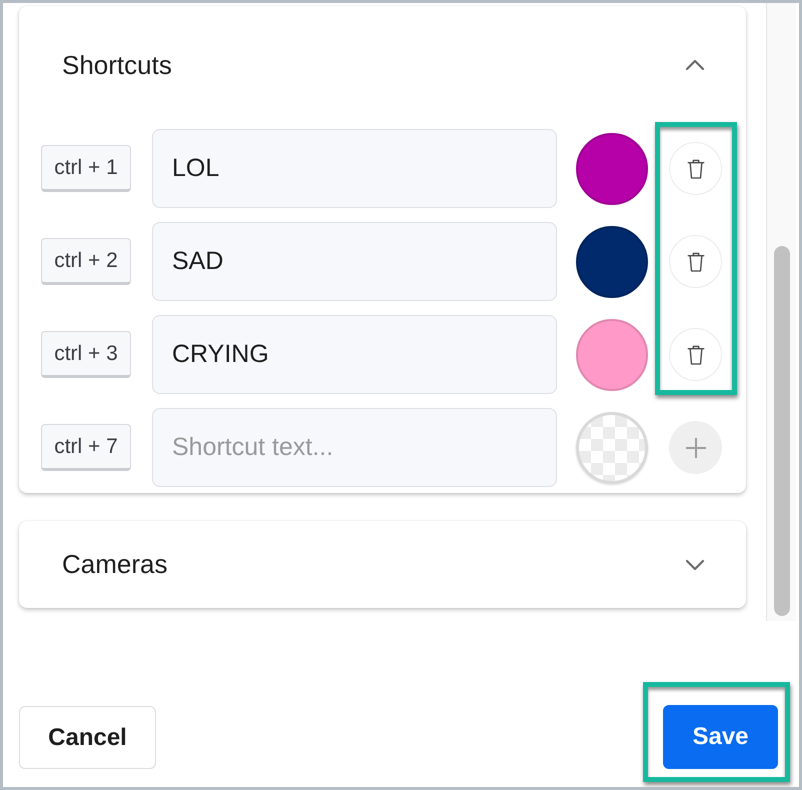 The image size is (802, 790). Describe the element at coordinates (612, 448) in the screenshot. I see `checkerboard-swatch-icon` at that location.